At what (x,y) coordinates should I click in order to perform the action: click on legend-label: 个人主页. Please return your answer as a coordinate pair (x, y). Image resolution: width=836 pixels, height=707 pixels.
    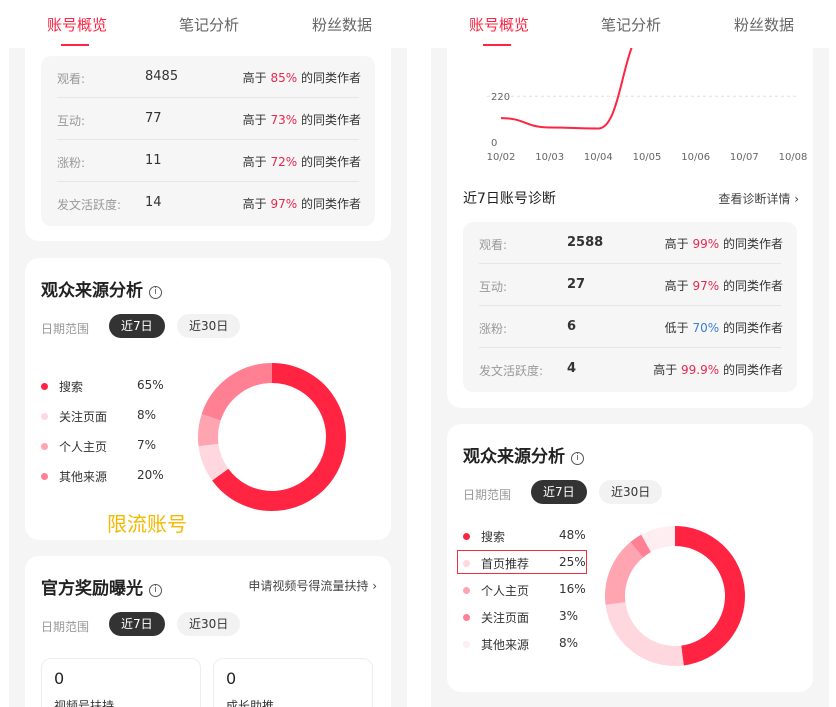
    Looking at the image, I should click on (505, 591).